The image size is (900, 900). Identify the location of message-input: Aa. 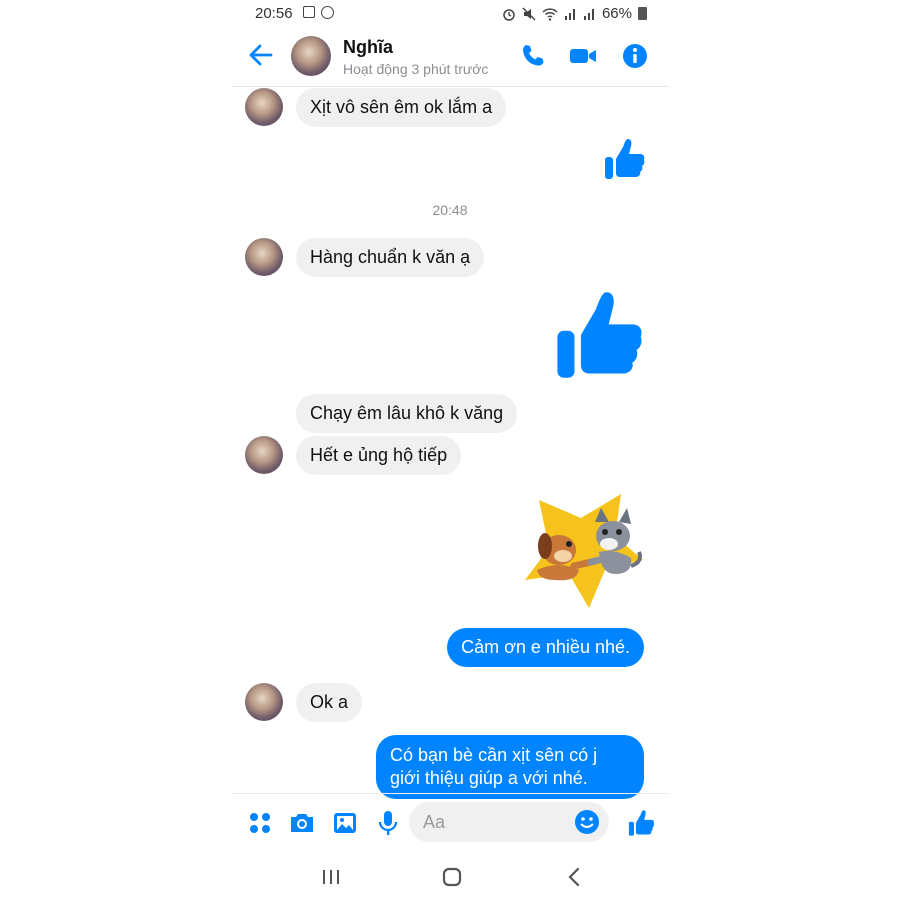
(509, 822).